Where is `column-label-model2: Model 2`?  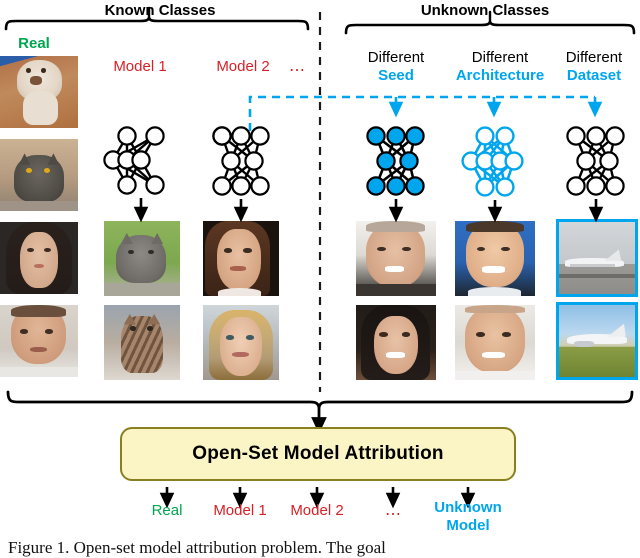
column-label-model2: Model 2 is located at coordinates (243, 66).